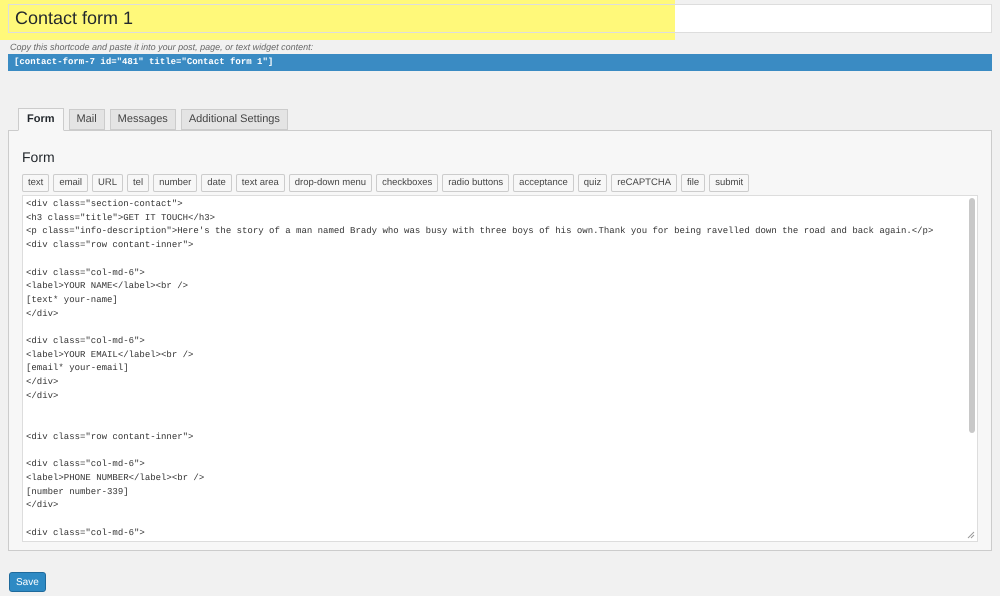 The height and width of the screenshot is (596, 1000). I want to click on tag-button: reCAPTCHA, so click(644, 183).